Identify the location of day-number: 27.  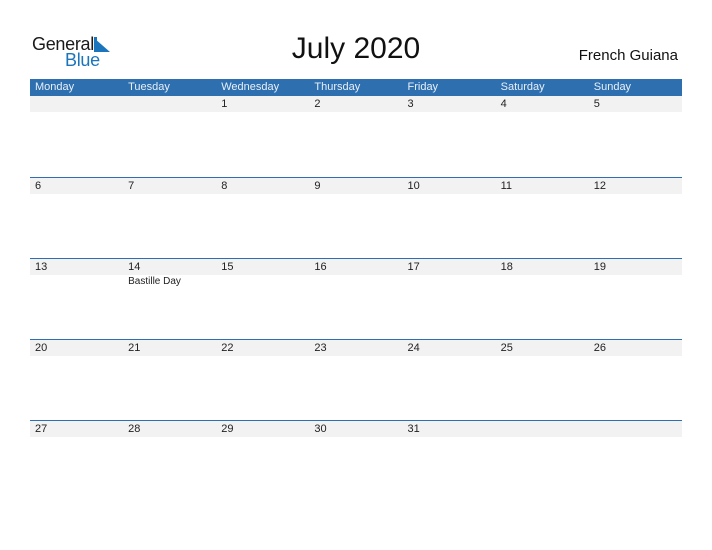
(41, 429).